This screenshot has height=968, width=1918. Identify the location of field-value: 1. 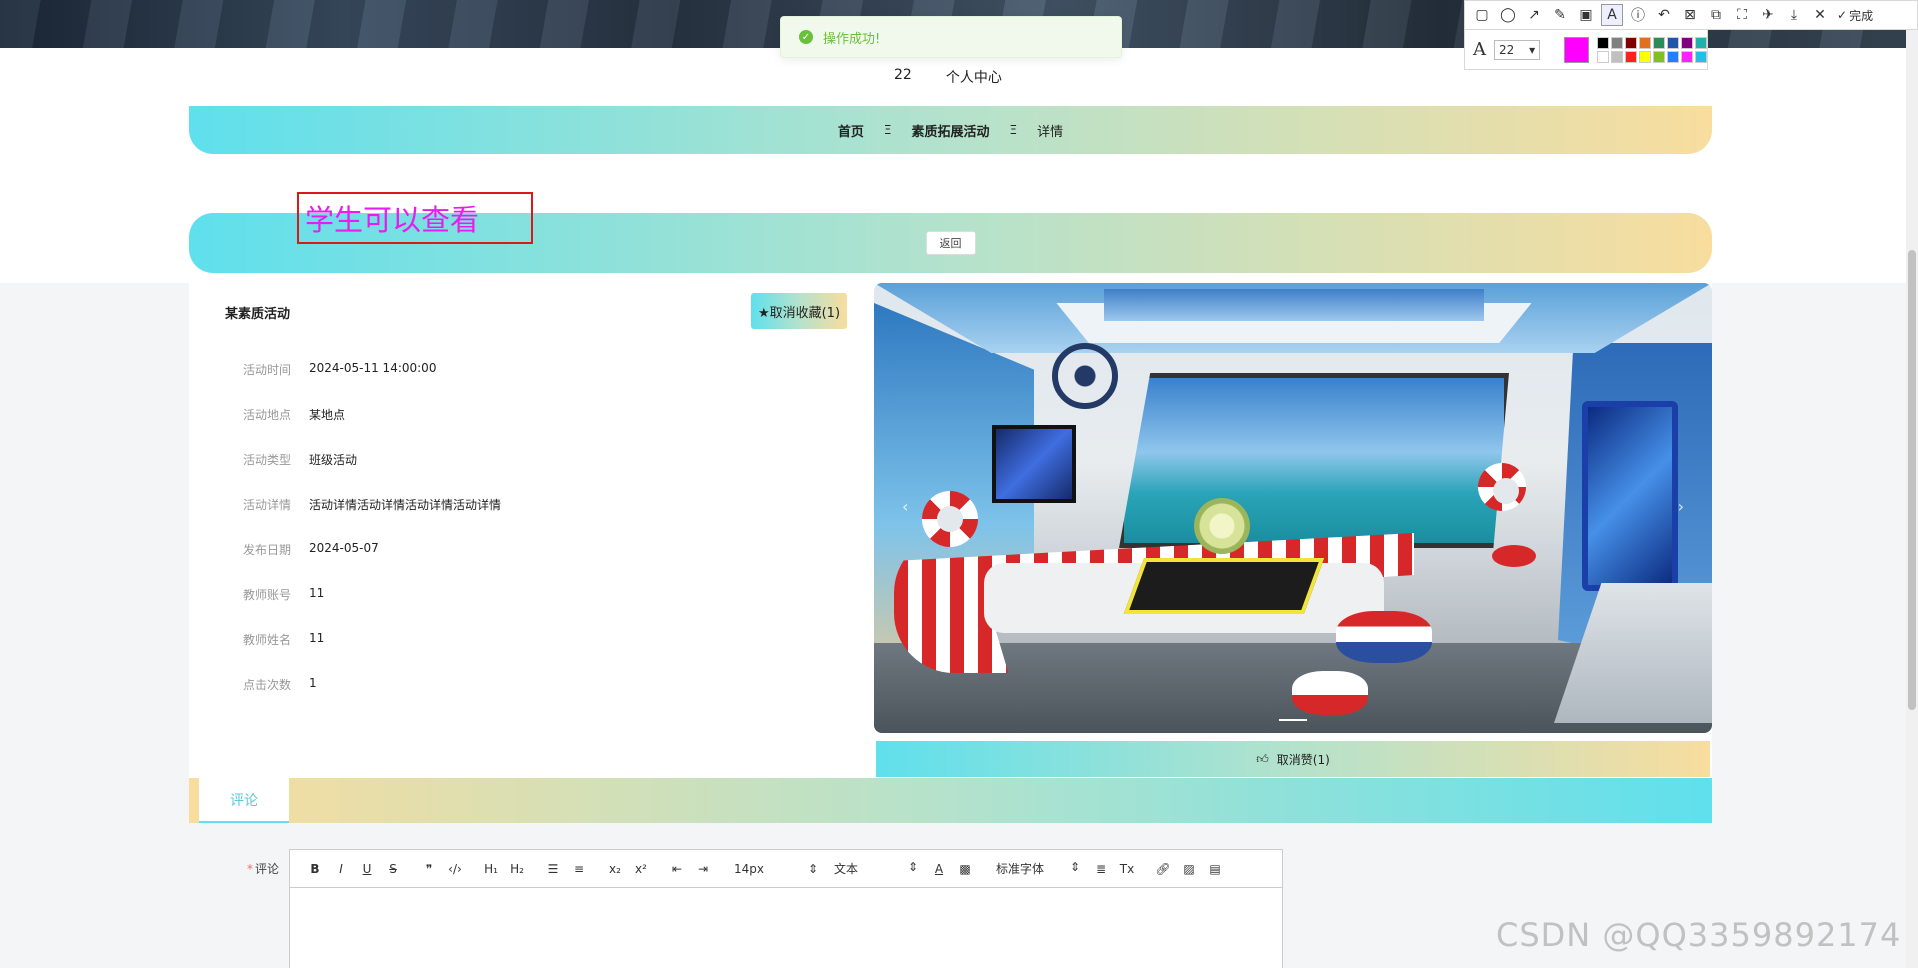
(313, 683).